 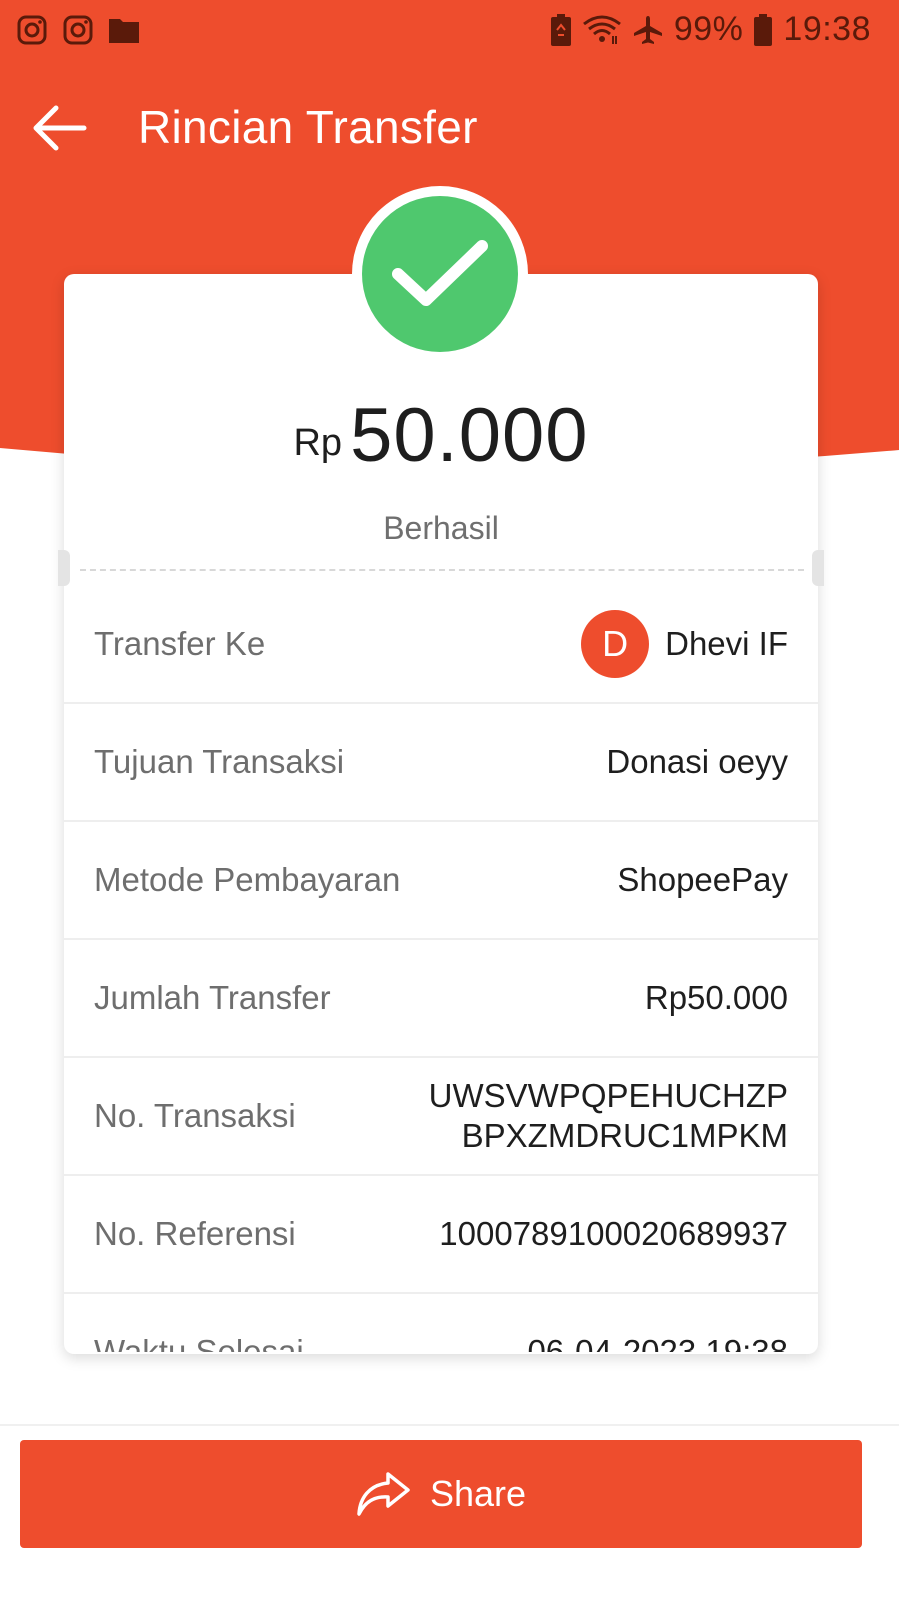 What do you see at coordinates (601, 29) in the screenshot?
I see `wifi-icon` at bounding box center [601, 29].